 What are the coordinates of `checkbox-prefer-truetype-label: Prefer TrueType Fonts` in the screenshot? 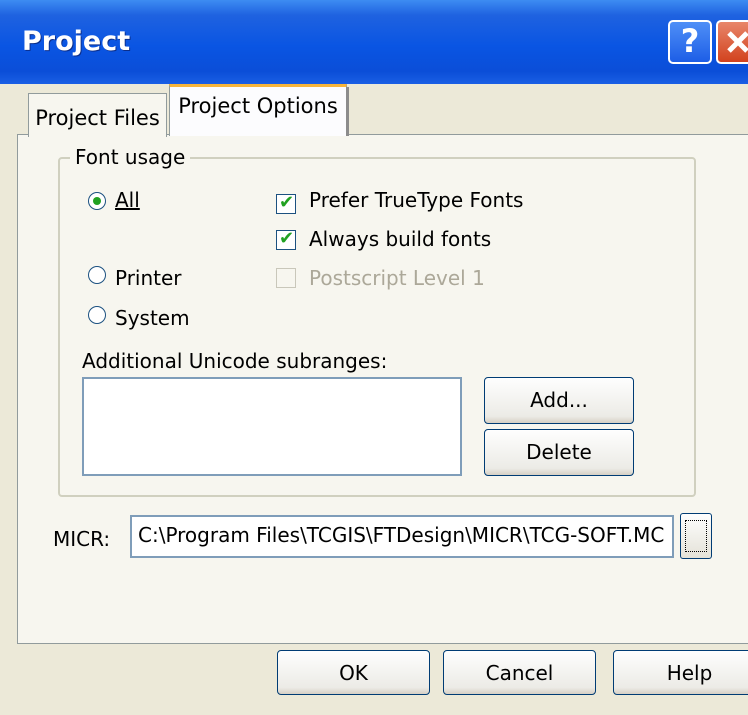 It's located at (416, 200).